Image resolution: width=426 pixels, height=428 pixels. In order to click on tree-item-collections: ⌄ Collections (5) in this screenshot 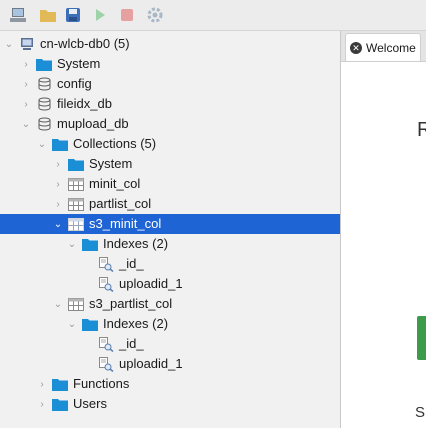, I will do `click(170, 144)`.